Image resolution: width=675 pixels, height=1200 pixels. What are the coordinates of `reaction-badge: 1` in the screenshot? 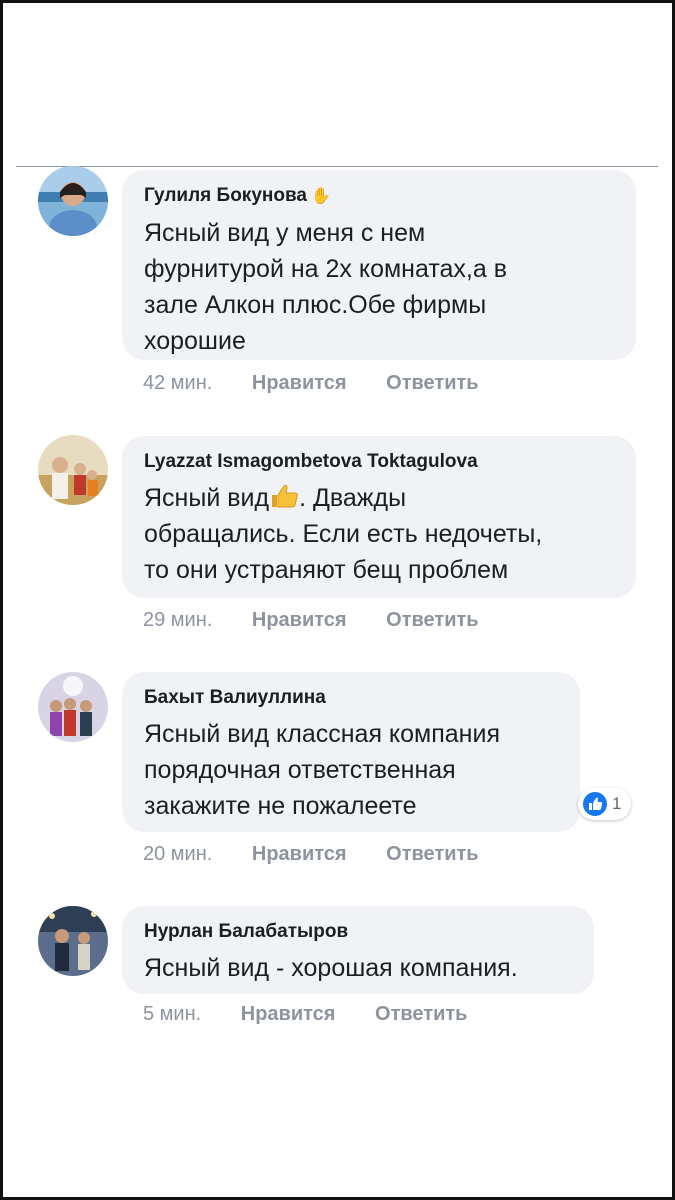 It's located at (605, 804).